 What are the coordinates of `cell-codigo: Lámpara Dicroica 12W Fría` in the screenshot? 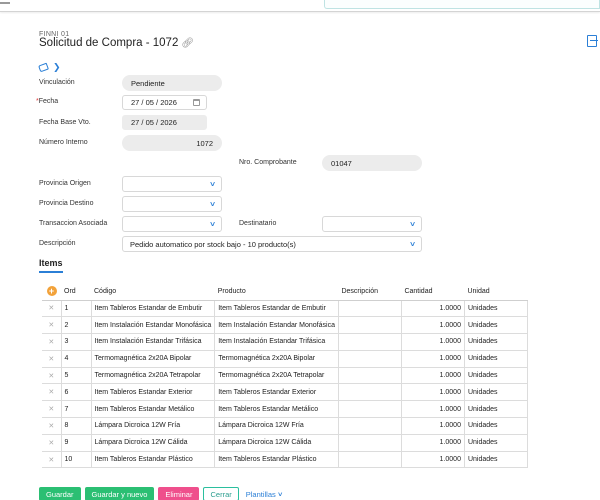 It's located at (153, 426).